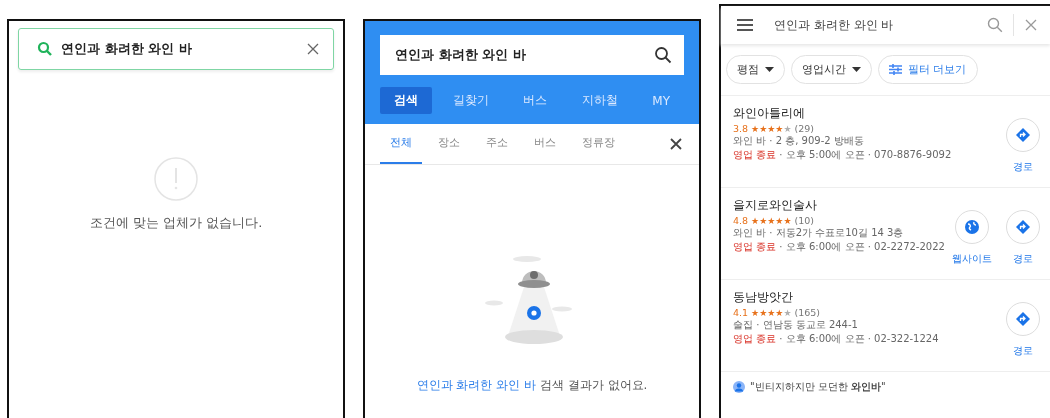 This screenshot has width=1050, height=418. I want to click on menu-icon, so click(745, 25).